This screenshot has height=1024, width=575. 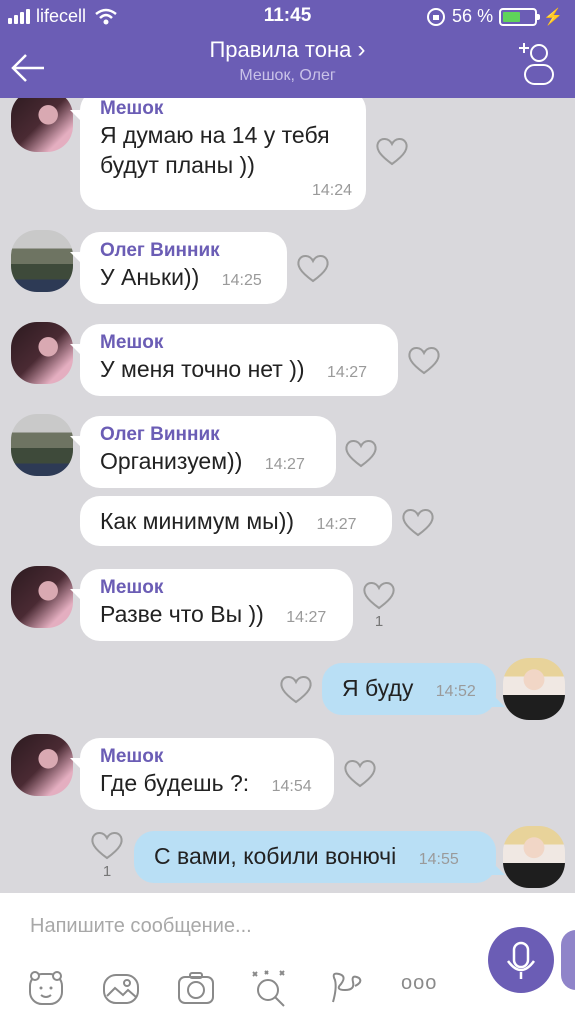 I want to click on message-text: Я буду, so click(x=378, y=688).